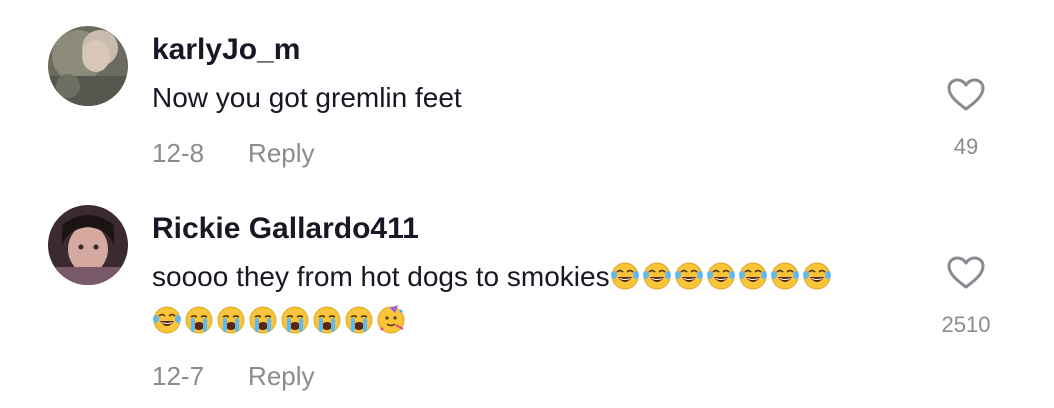  Describe the element at coordinates (178, 153) in the screenshot. I see `comment-date: 12-8` at that location.